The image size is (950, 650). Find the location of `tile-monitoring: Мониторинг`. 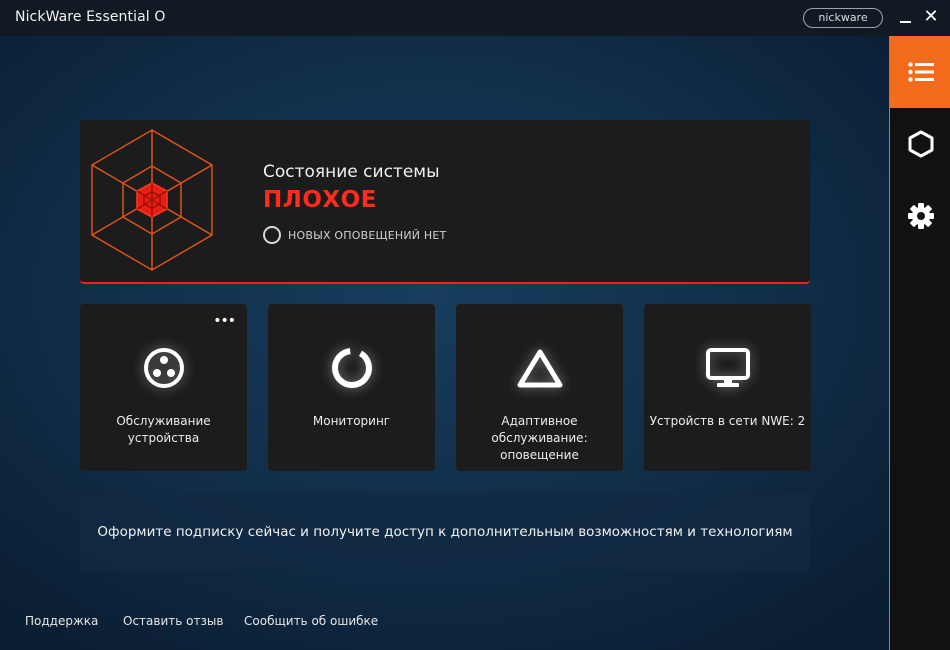

tile-monitoring: Мониторинг is located at coordinates (351, 387).